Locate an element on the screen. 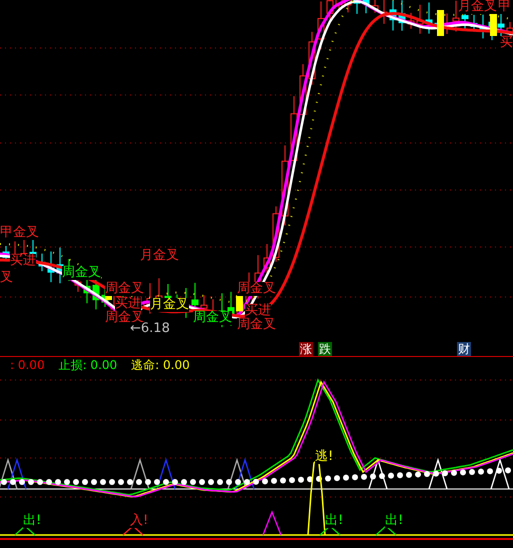 Image resolution: width=513 pixels, height=548 pixels. signal-label: 甲 is located at coordinates (504, 7).